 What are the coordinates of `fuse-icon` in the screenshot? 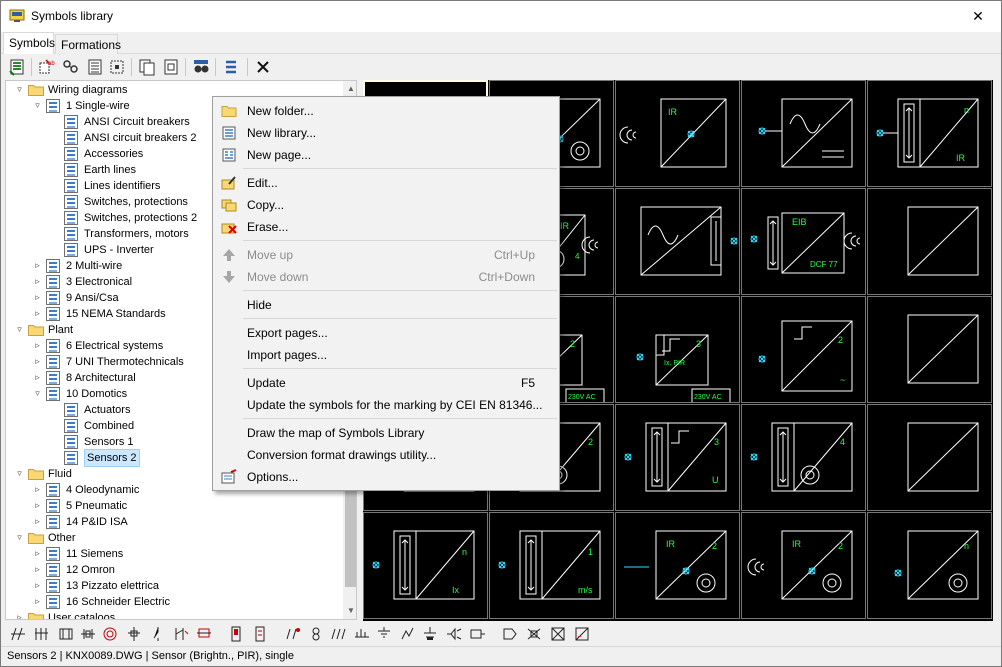 It's located at (204, 634).